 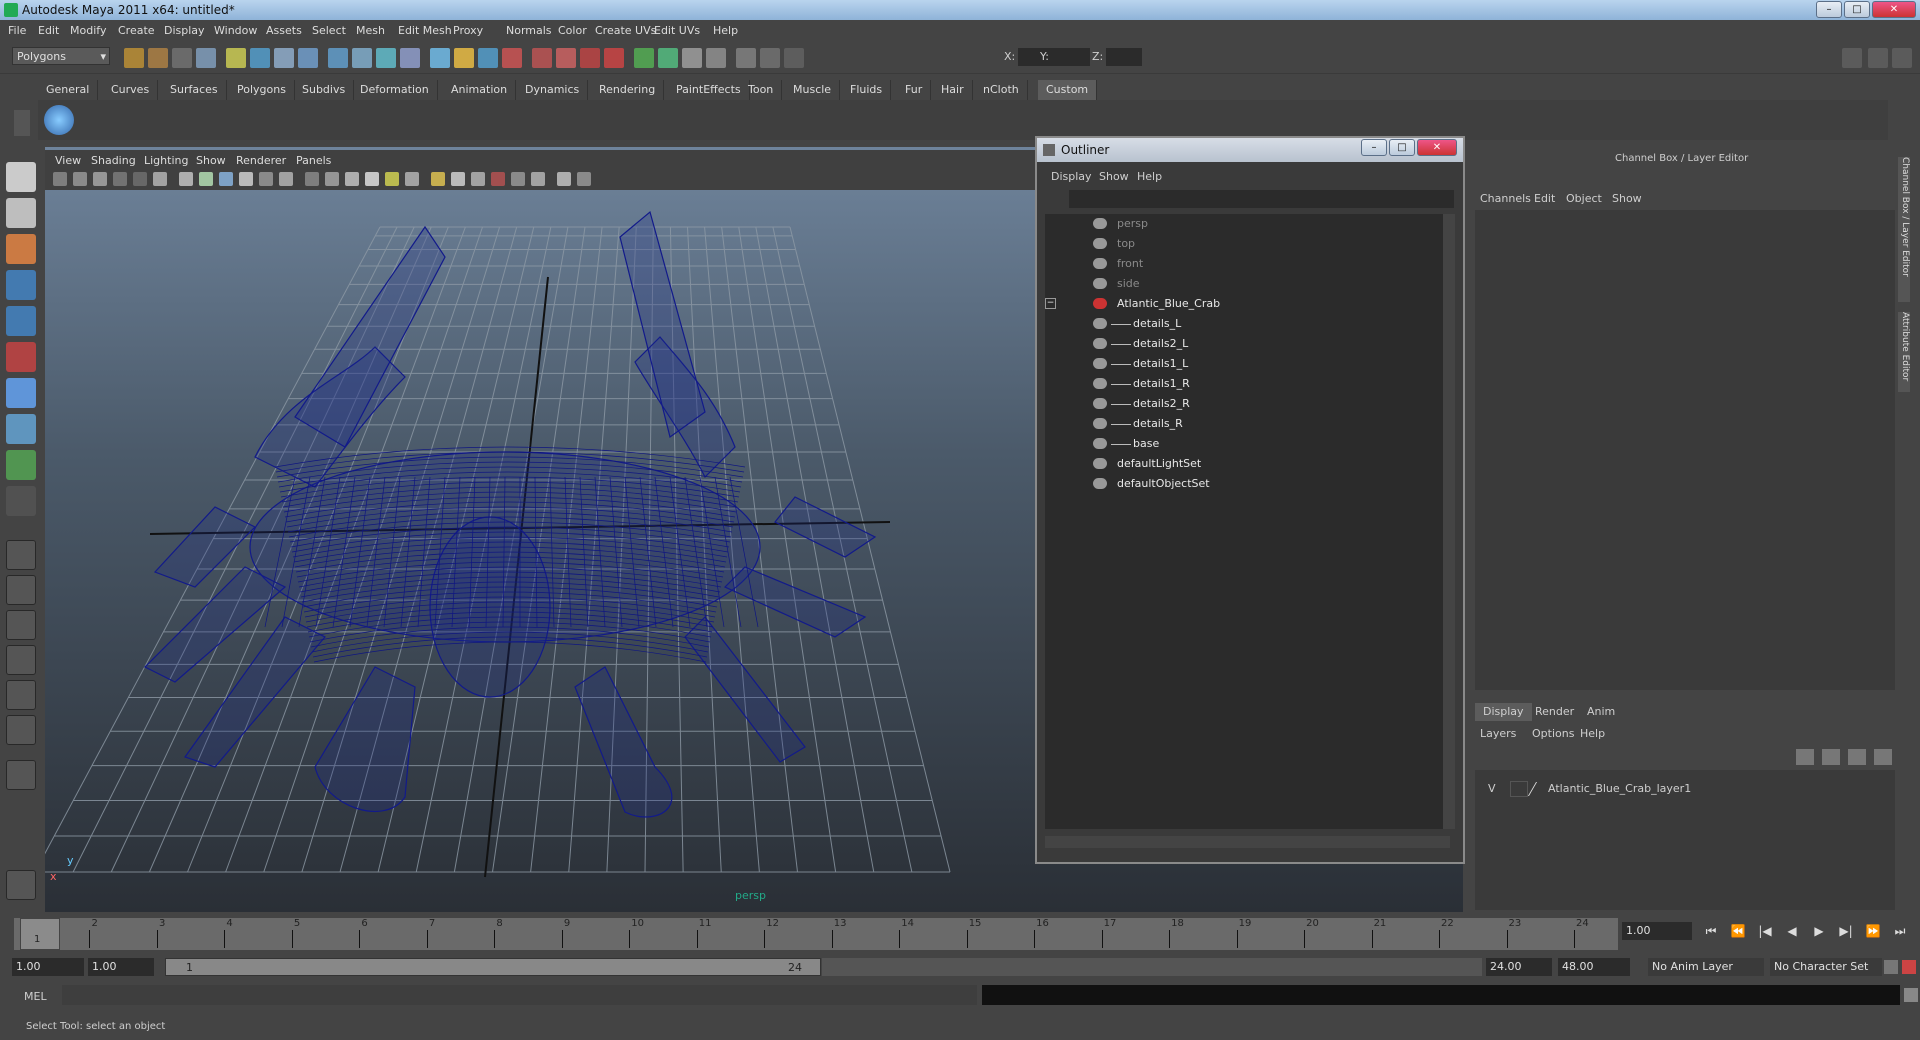 What do you see at coordinates (1402, 147) in the screenshot?
I see `outliner-maximize-button: □` at bounding box center [1402, 147].